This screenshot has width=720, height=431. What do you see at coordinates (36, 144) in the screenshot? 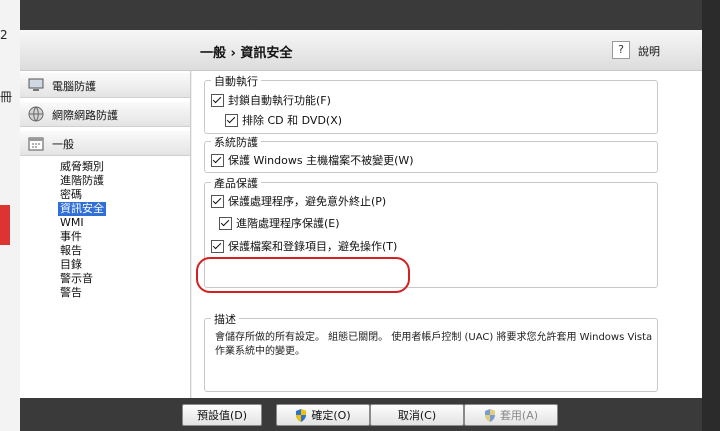
I see `calendar-icon` at bounding box center [36, 144].